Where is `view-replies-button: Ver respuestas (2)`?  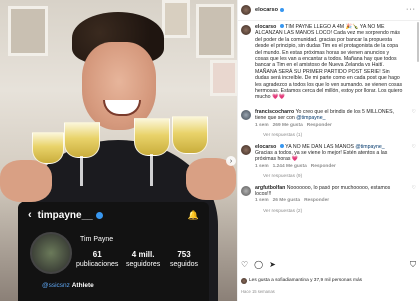
view-replies-button: Ver respuestas (2) is located at coordinates (341, 212).